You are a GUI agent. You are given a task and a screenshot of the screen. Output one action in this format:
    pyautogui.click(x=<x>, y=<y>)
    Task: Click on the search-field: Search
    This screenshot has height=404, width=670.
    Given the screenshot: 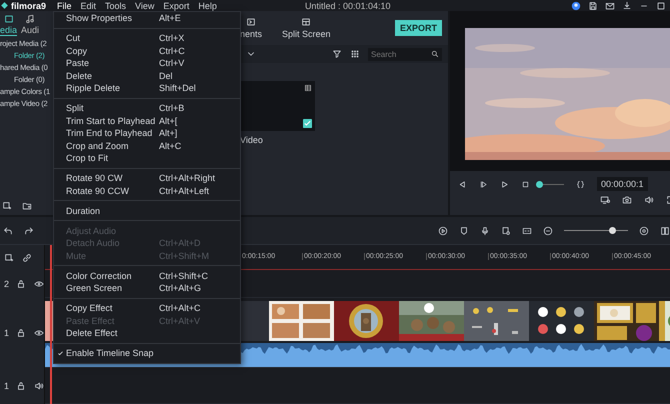 What is the action you would take?
    pyautogui.click(x=405, y=54)
    